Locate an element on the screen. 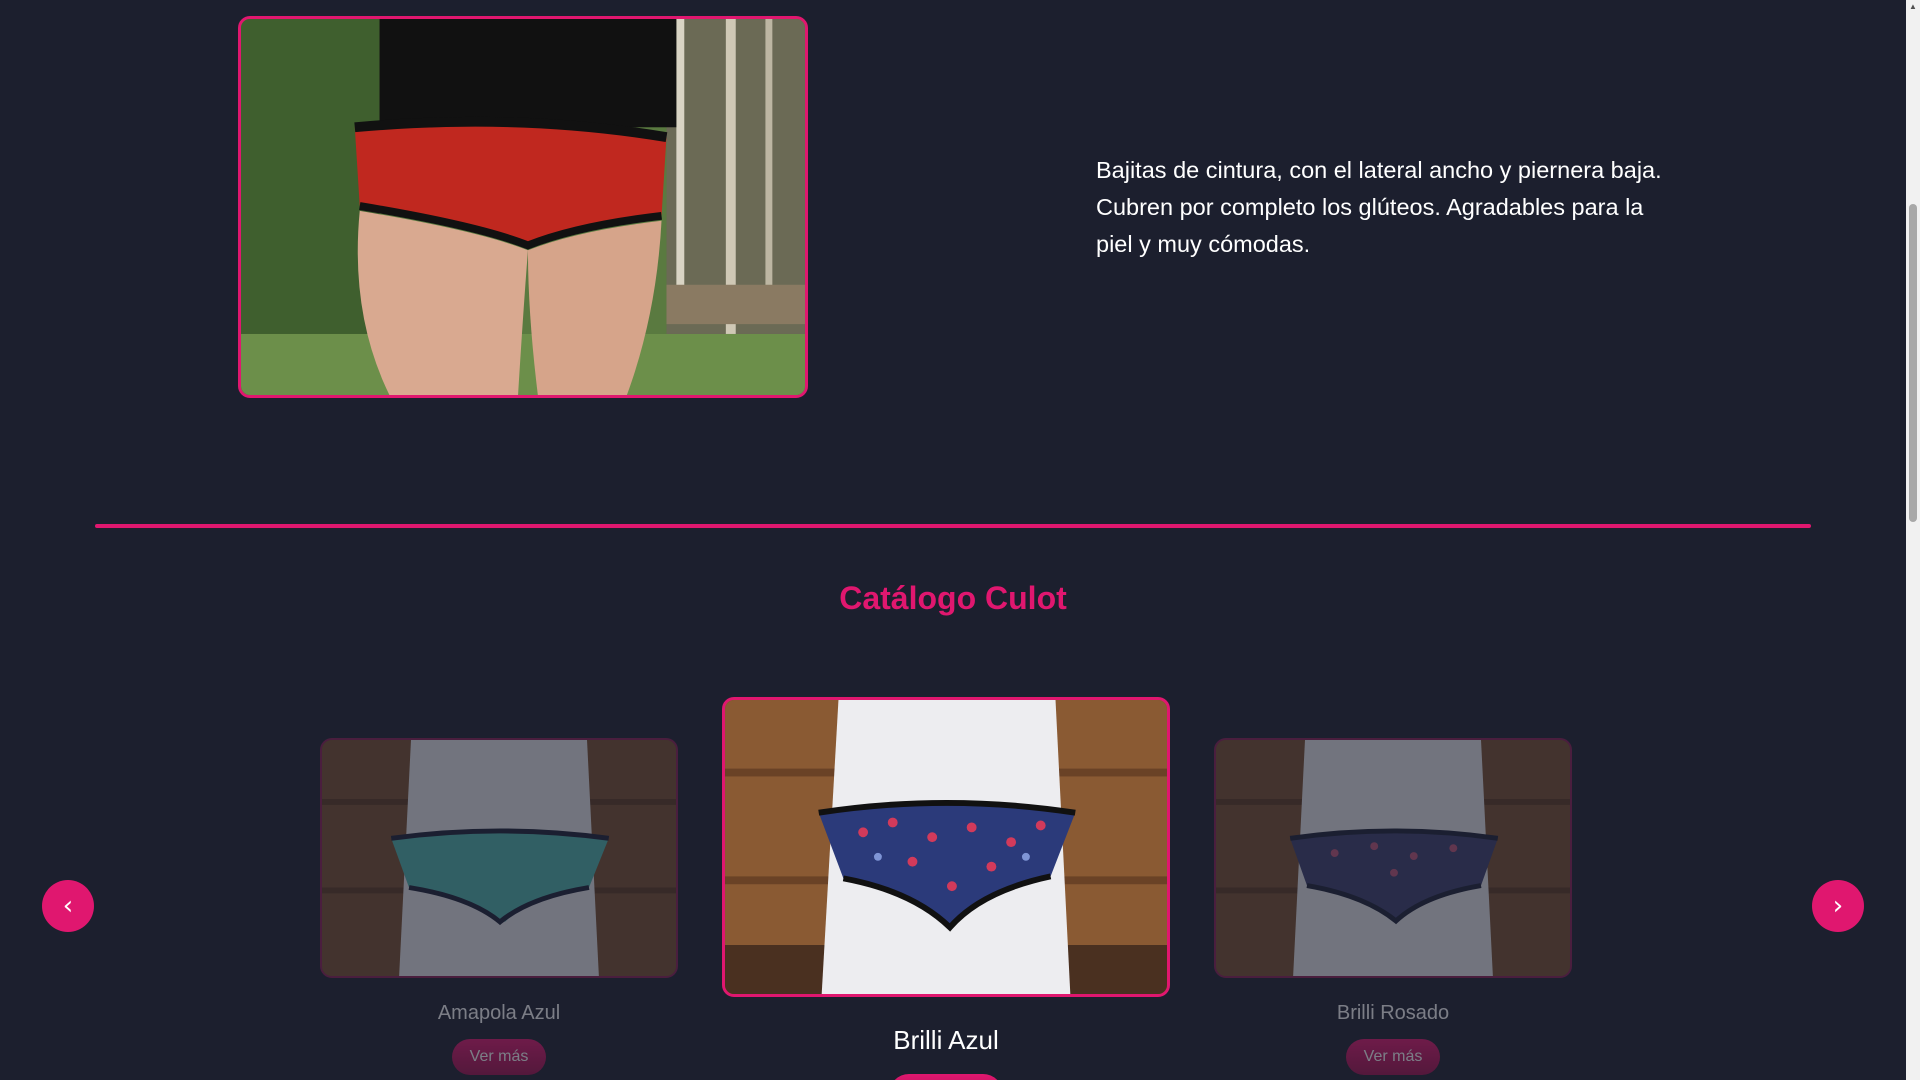 Image resolution: width=1920 pixels, height=1080 pixels. hero-product-photo is located at coordinates (523, 207).